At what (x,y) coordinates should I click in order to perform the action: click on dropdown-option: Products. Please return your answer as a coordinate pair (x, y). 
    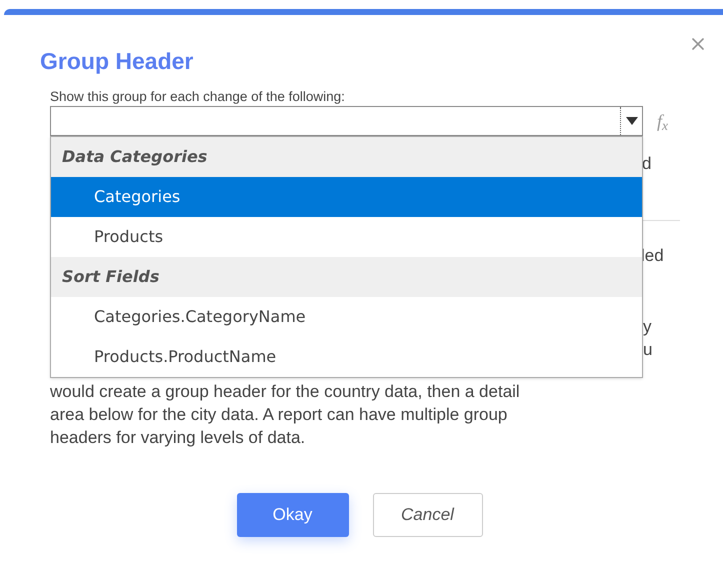
    Looking at the image, I should click on (346, 237).